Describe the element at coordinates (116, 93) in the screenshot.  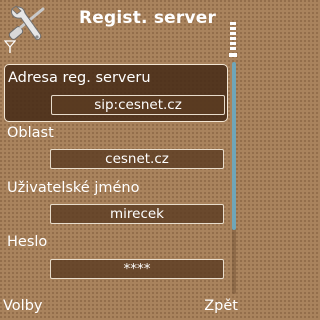
I see `field-registration-server: Adresa reg. serveru sip:cesnet.cz` at that location.